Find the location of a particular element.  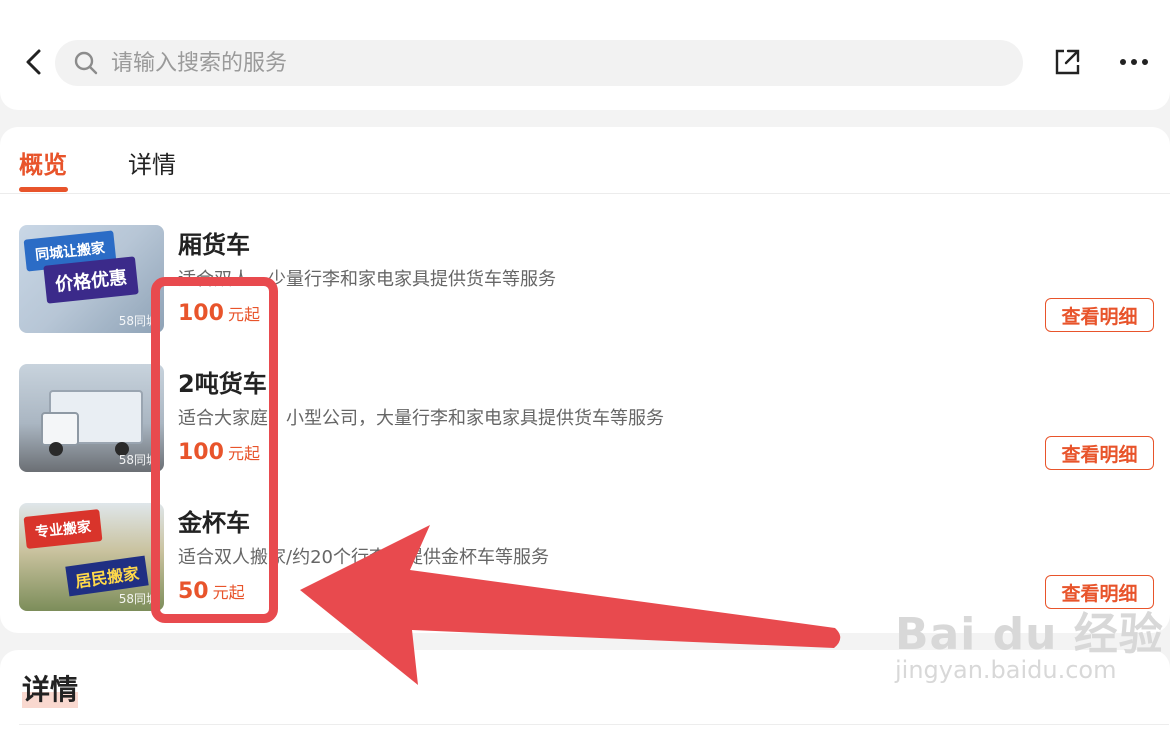

more-icon is located at coordinates (1134, 62).